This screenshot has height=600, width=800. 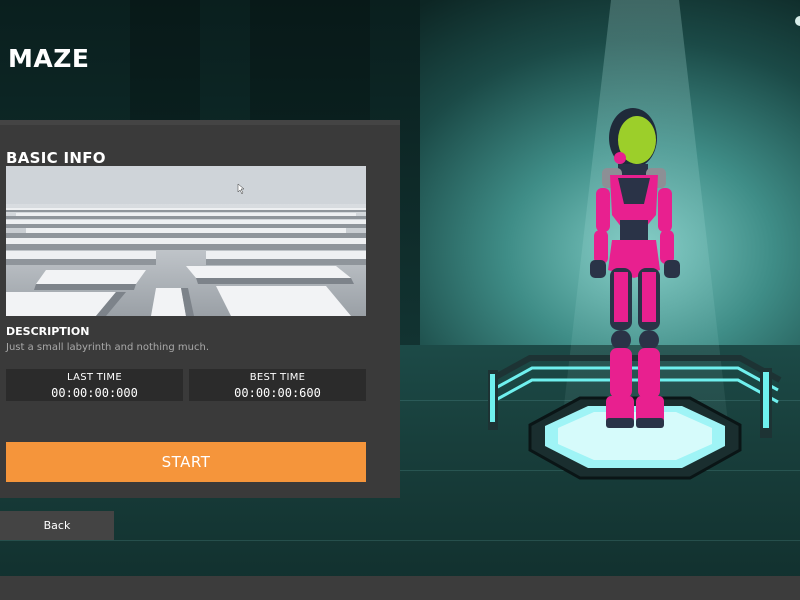 I want to click on character-icon, so click(x=635, y=268).